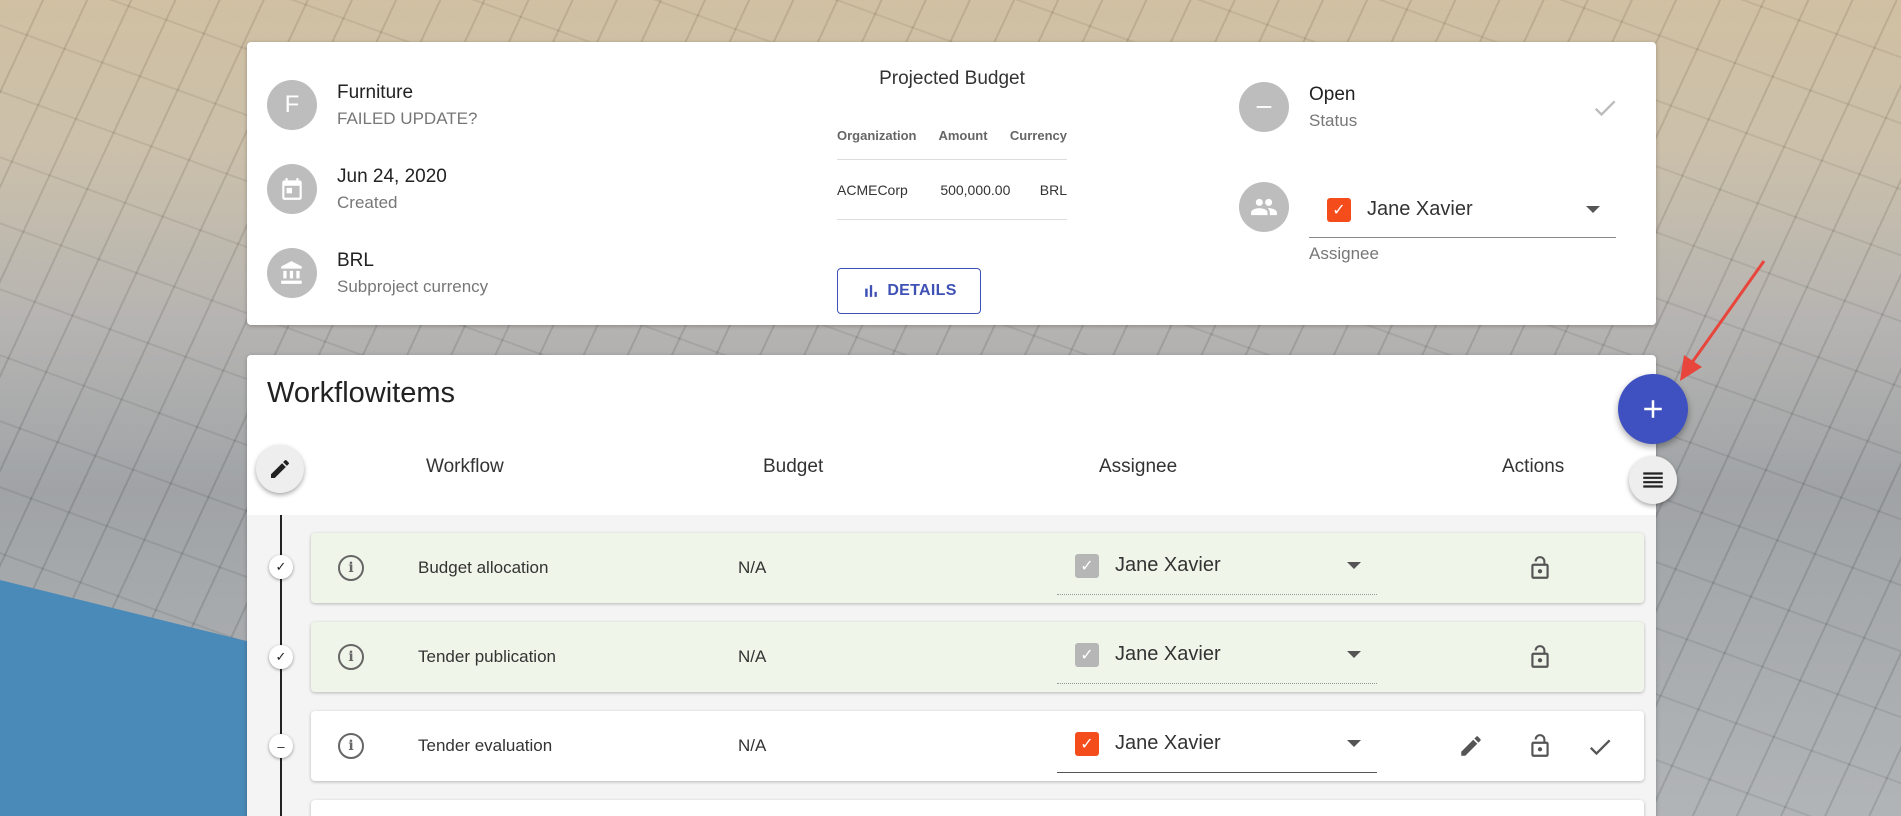 The image size is (1901, 816). I want to click on workflow-title: Workflowitems, so click(361, 393).